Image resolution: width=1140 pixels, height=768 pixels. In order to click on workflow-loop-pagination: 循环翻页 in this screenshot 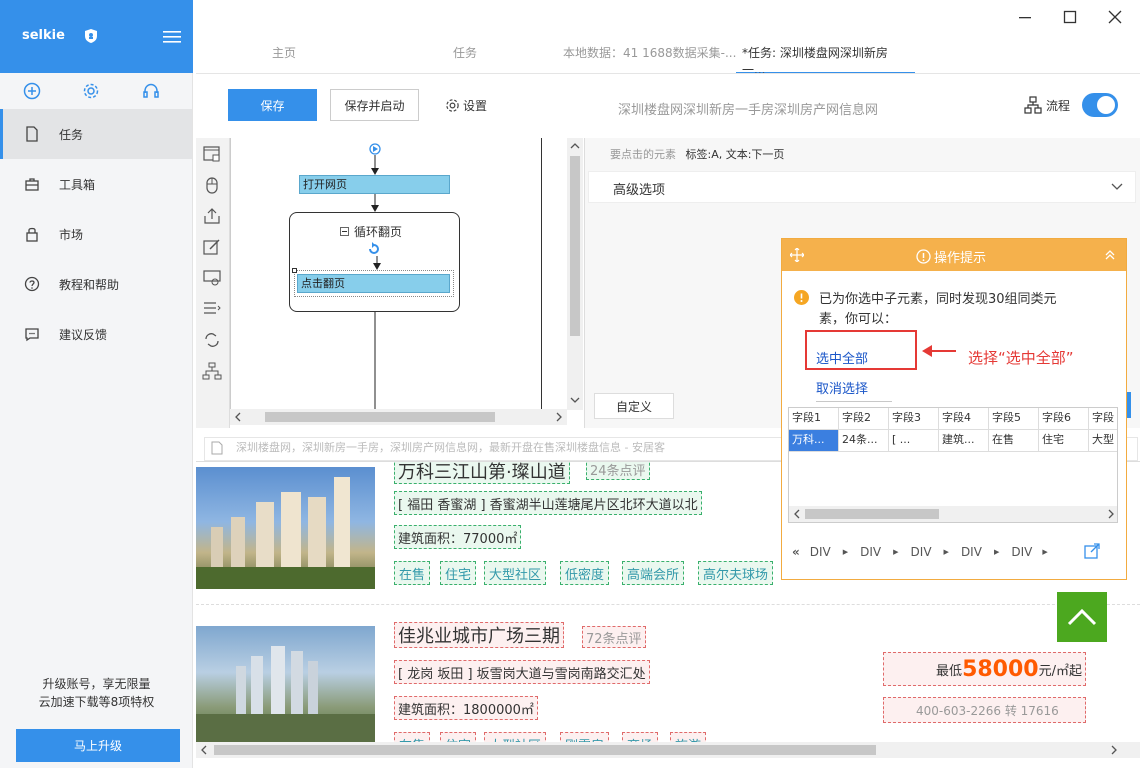, I will do `click(374, 262)`.